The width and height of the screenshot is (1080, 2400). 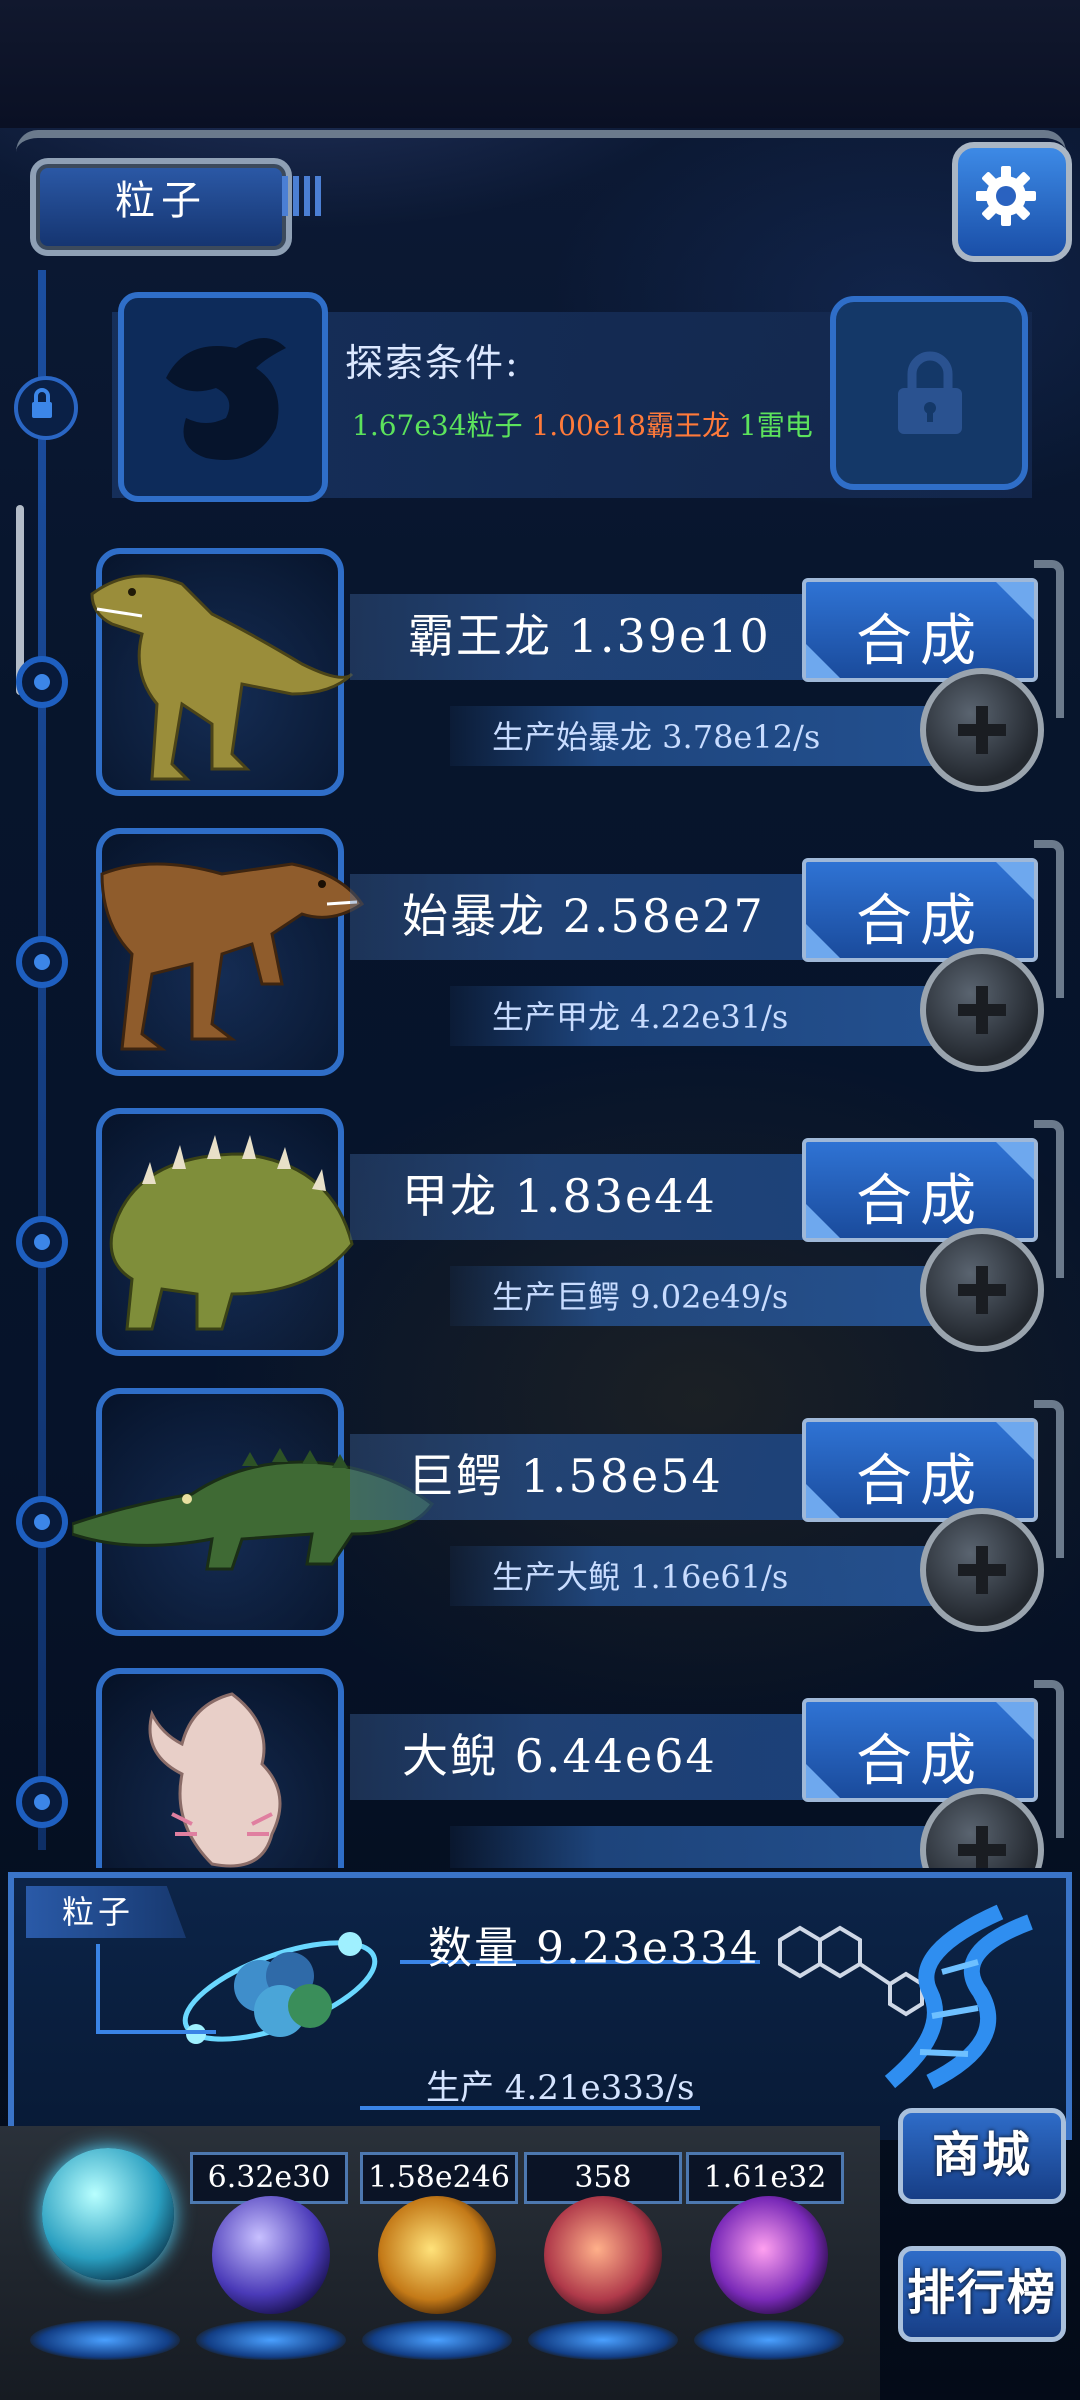 What do you see at coordinates (222, 677) in the screenshot?
I see `trex-icon` at bounding box center [222, 677].